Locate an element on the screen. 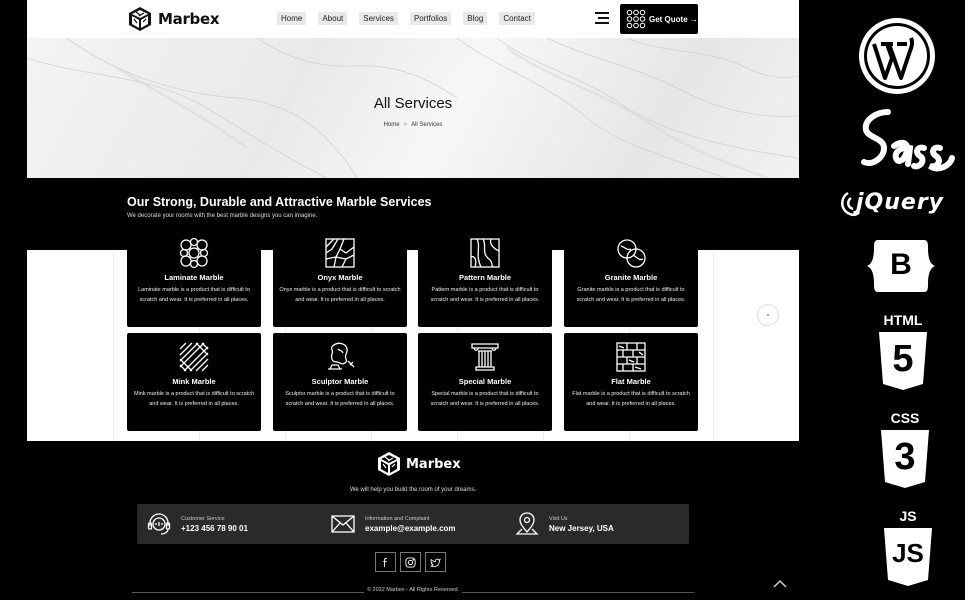 Image resolution: width=965 pixels, height=600 pixels. facebook-link is located at coordinates (385, 562).